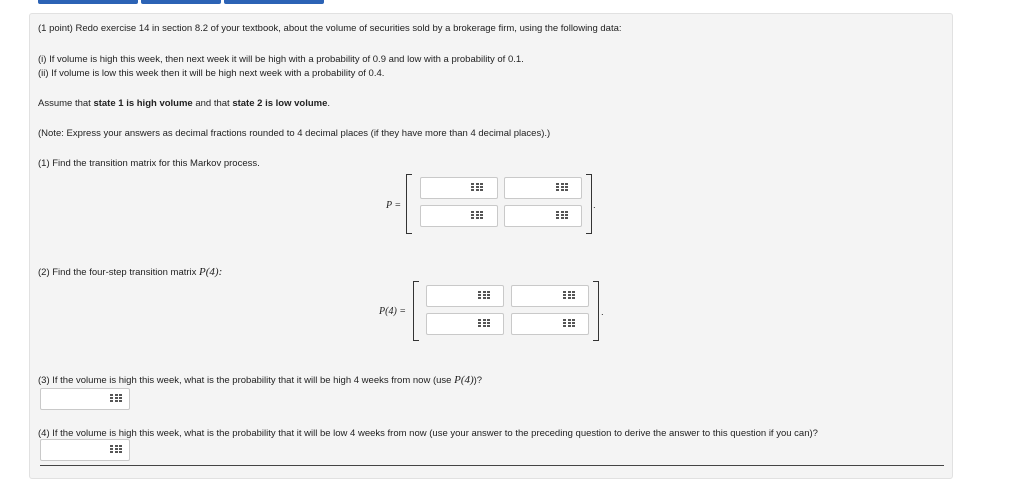 This screenshot has width=1024, height=484. Describe the element at coordinates (492, 465) in the screenshot. I see `bottom-divider` at that location.